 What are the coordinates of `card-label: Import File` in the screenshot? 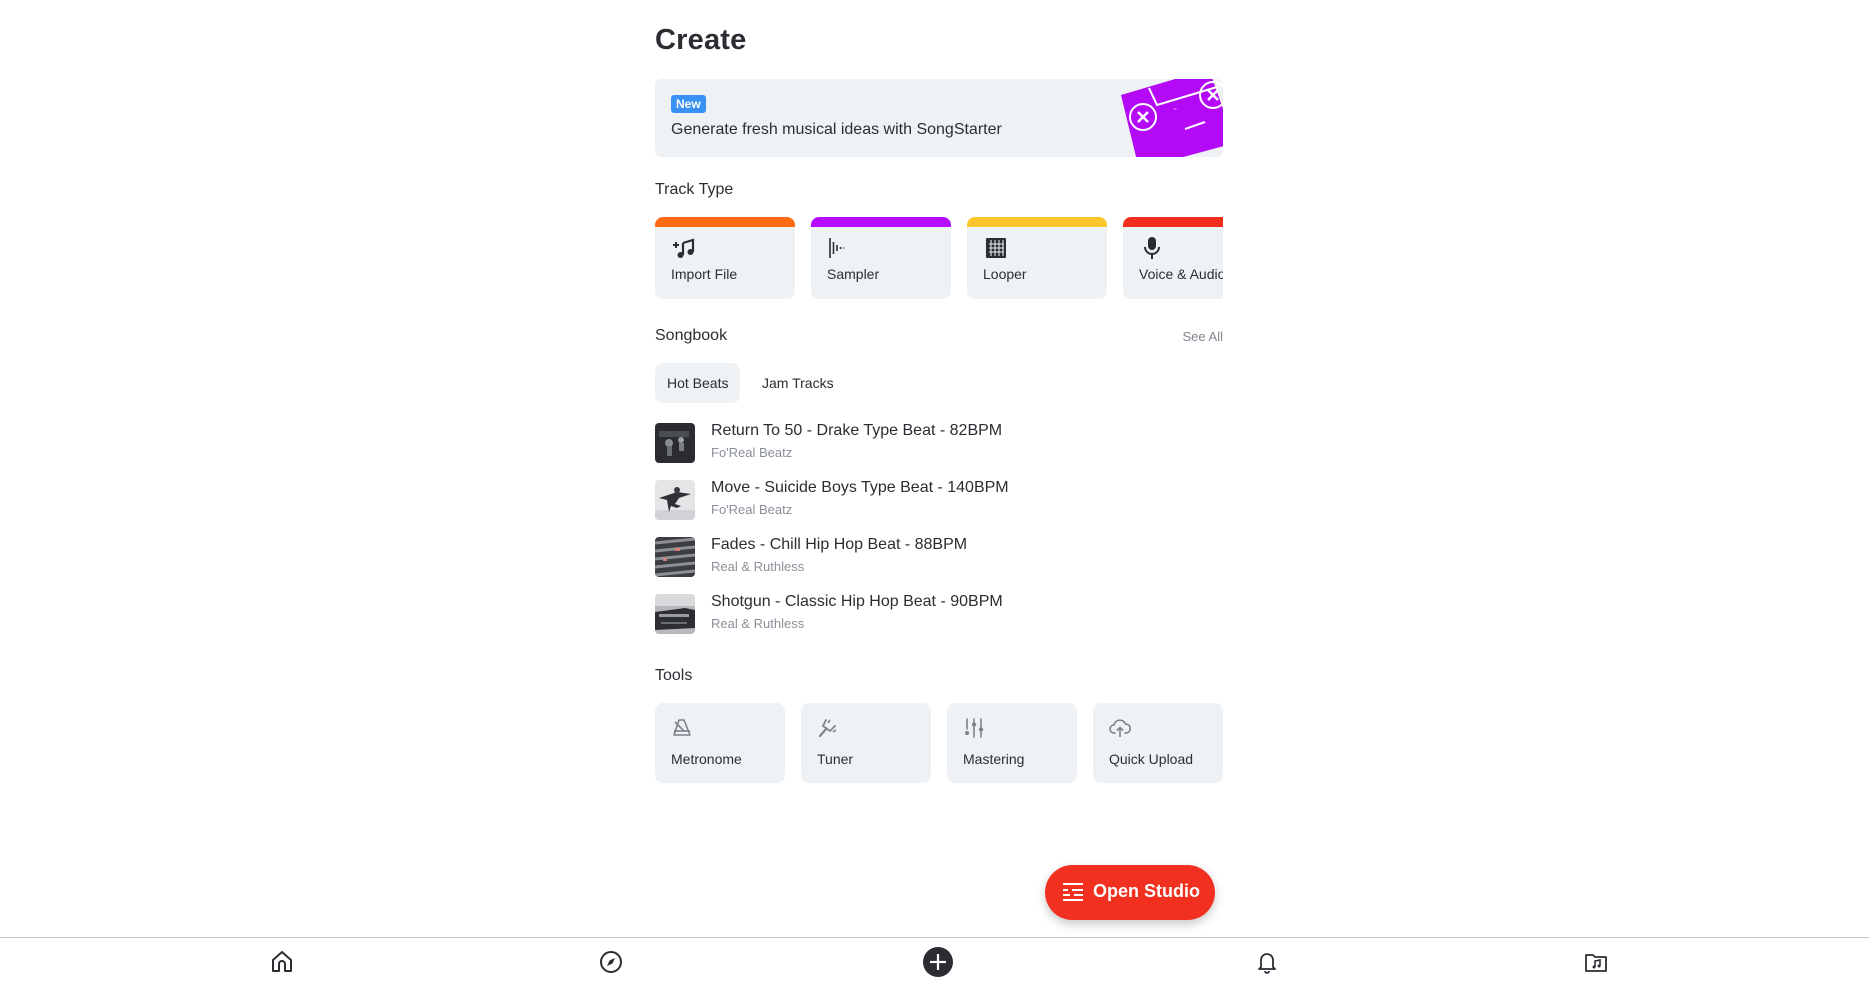 It's located at (704, 274).